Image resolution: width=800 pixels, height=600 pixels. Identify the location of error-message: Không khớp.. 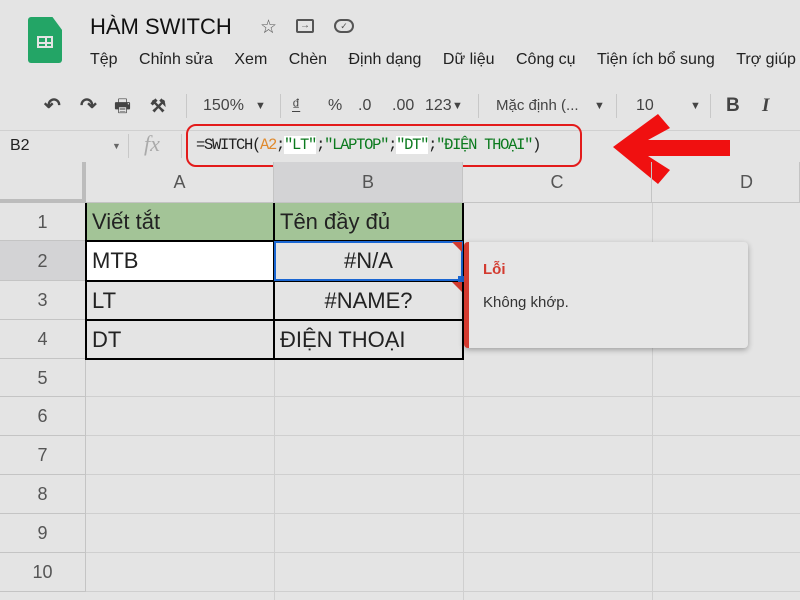
(526, 302).